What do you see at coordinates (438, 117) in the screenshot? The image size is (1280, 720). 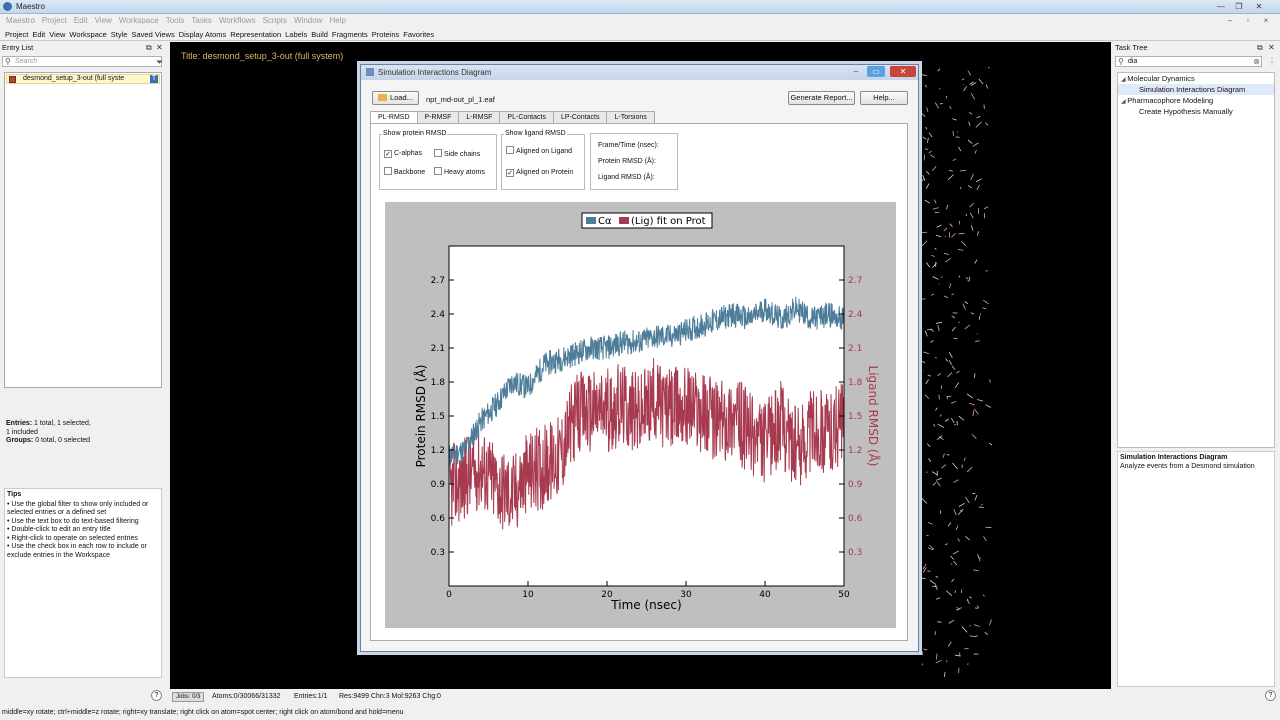 I see `tab-p-rmsf: P-RMSF` at bounding box center [438, 117].